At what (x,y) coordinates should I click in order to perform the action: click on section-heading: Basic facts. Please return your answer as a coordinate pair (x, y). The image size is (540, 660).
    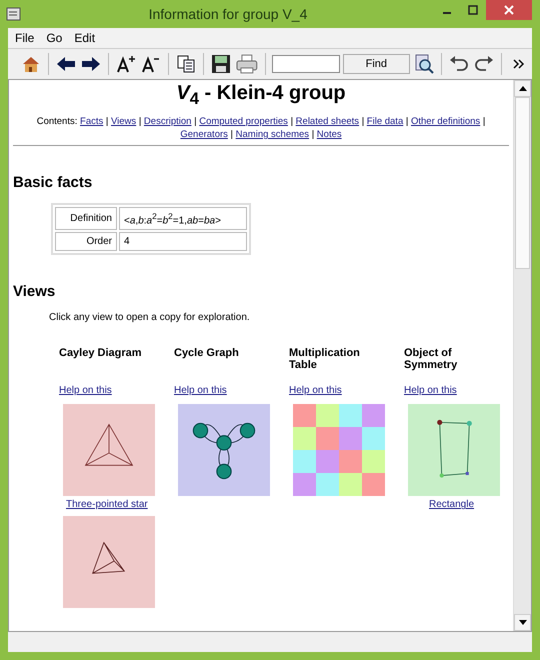
    Looking at the image, I should click on (53, 182).